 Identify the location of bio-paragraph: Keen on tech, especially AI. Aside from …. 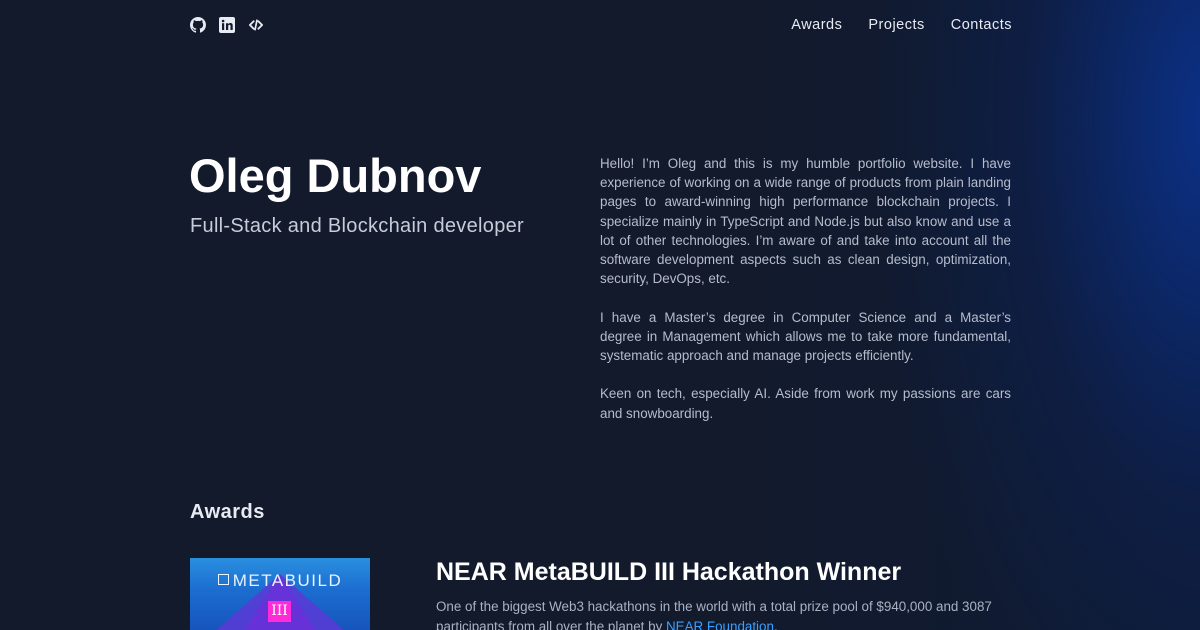
(805, 403).